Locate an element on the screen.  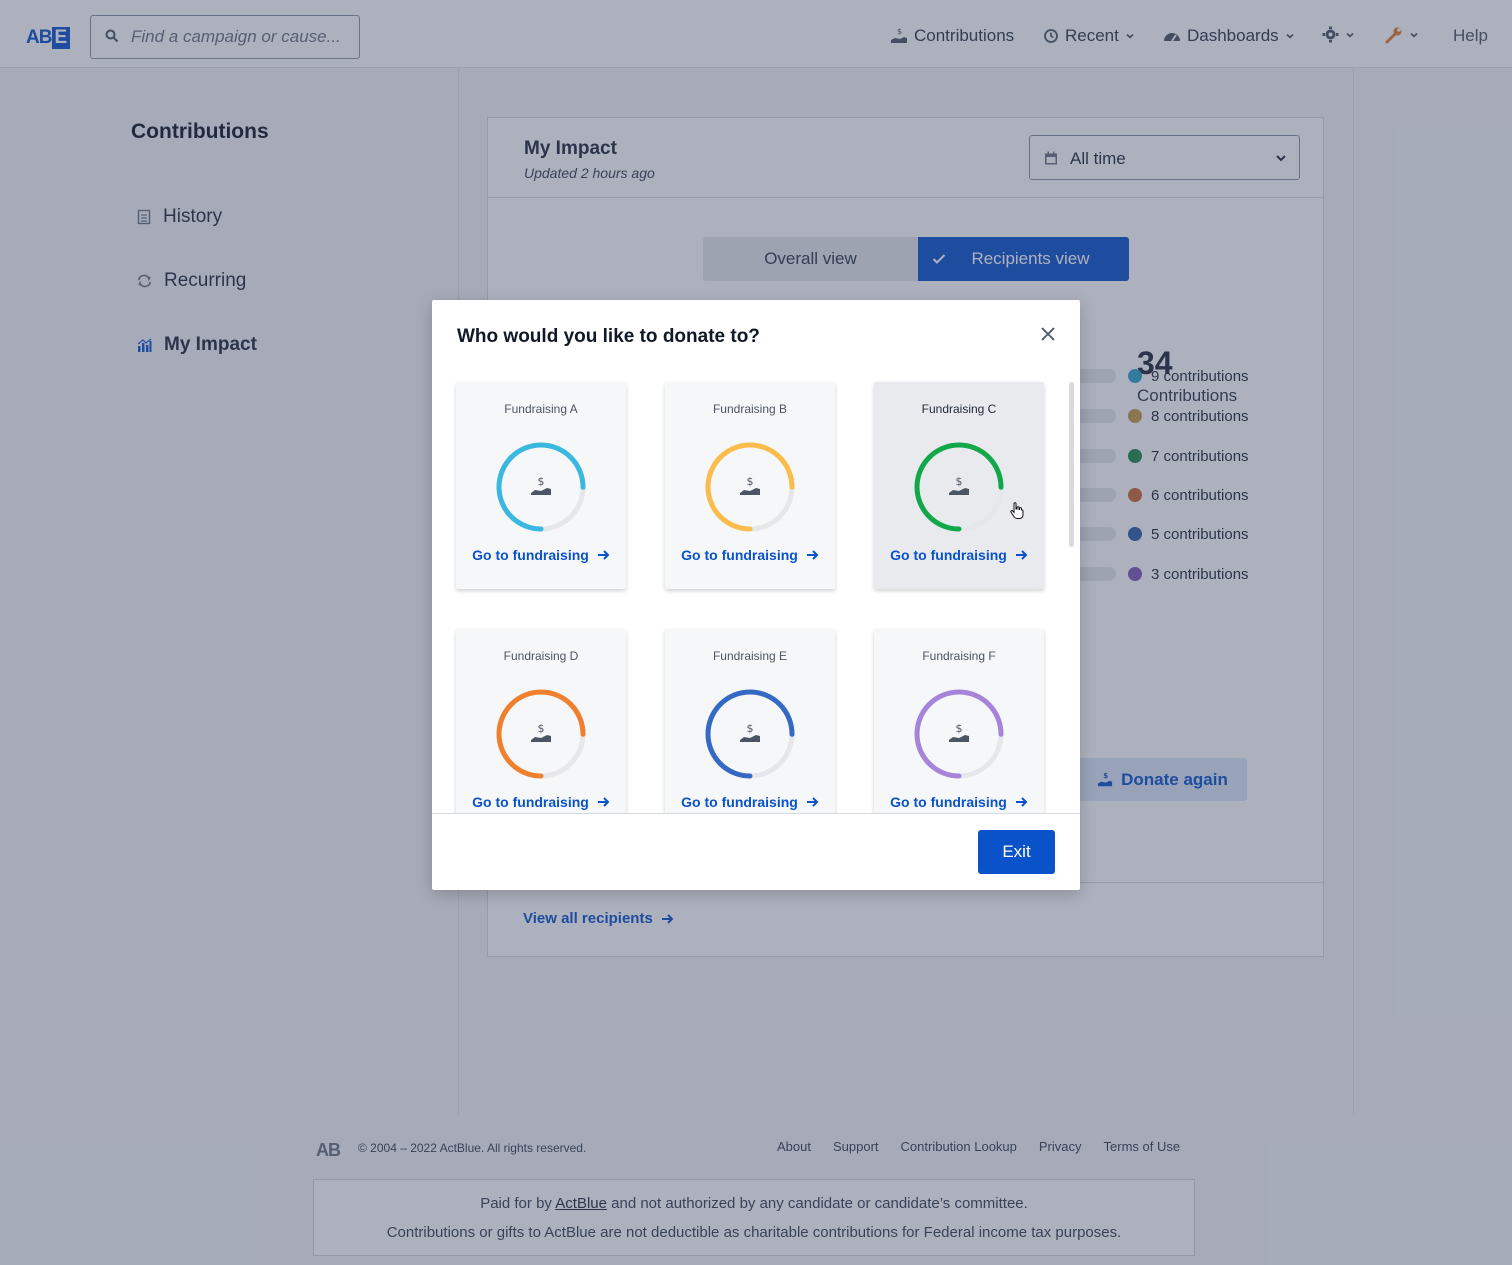
modal-title: Who would you like to donate to? is located at coordinates (608, 336).